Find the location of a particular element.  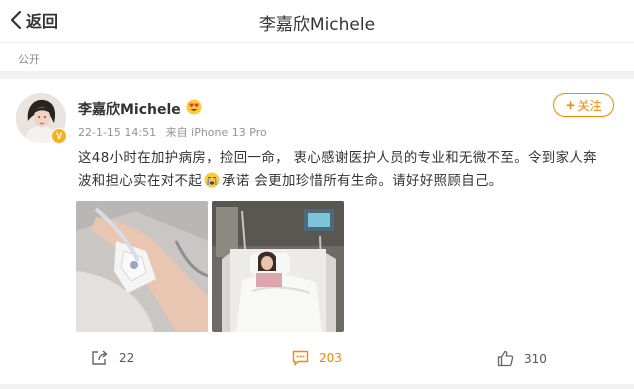

visibility-label: 公开 is located at coordinates (29, 59).